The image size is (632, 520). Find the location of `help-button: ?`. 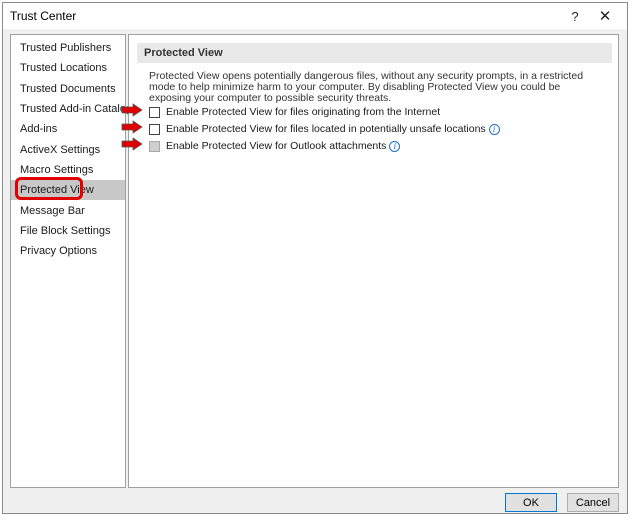

help-button: ? is located at coordinates (575, 16).